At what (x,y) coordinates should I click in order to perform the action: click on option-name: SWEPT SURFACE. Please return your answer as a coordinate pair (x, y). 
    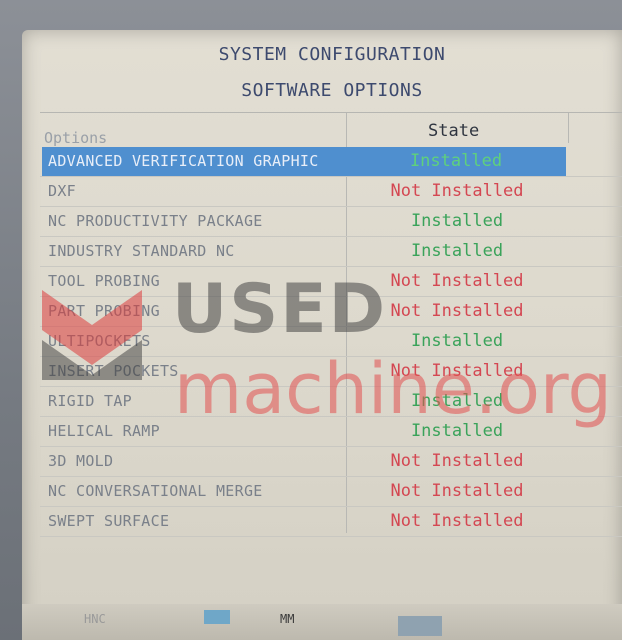
    Looking at the image, I should click on (109, 521).